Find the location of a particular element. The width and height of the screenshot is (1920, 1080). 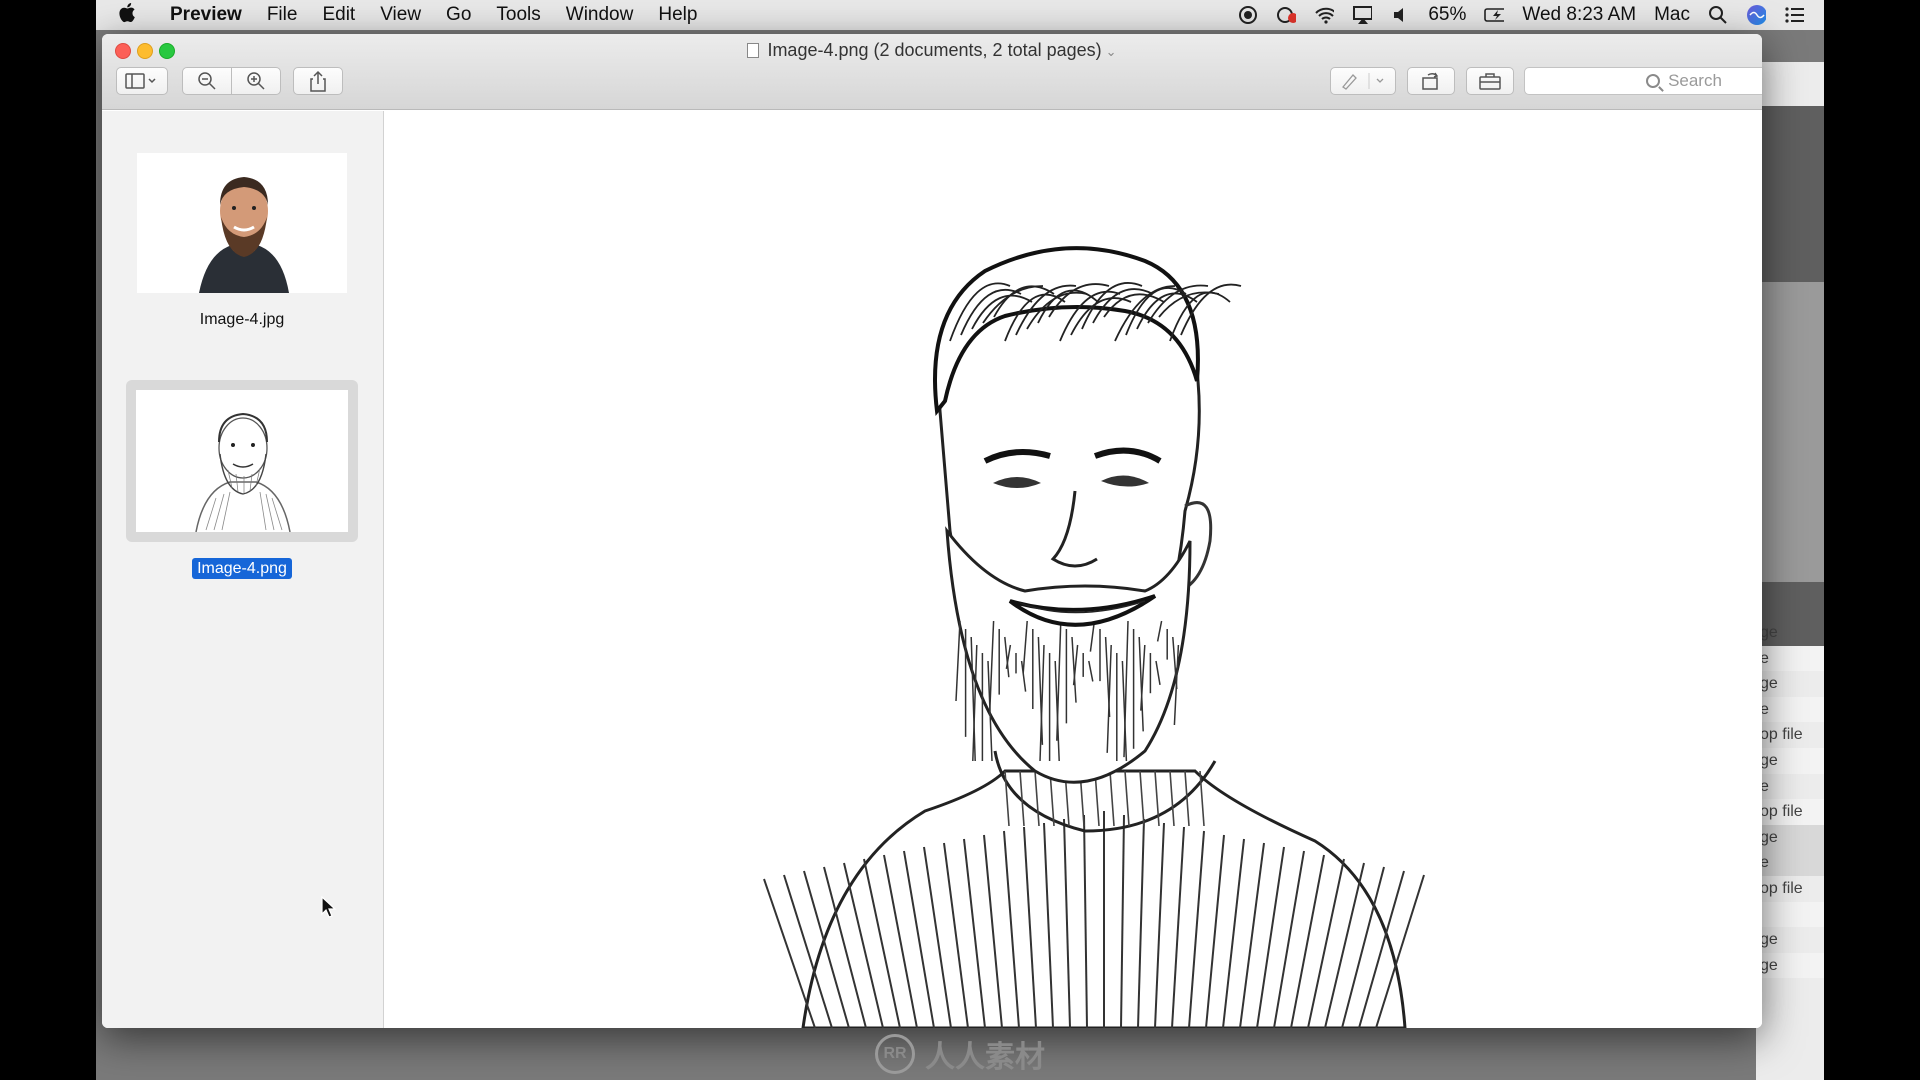

share-button is located at coordinates (318, 81).